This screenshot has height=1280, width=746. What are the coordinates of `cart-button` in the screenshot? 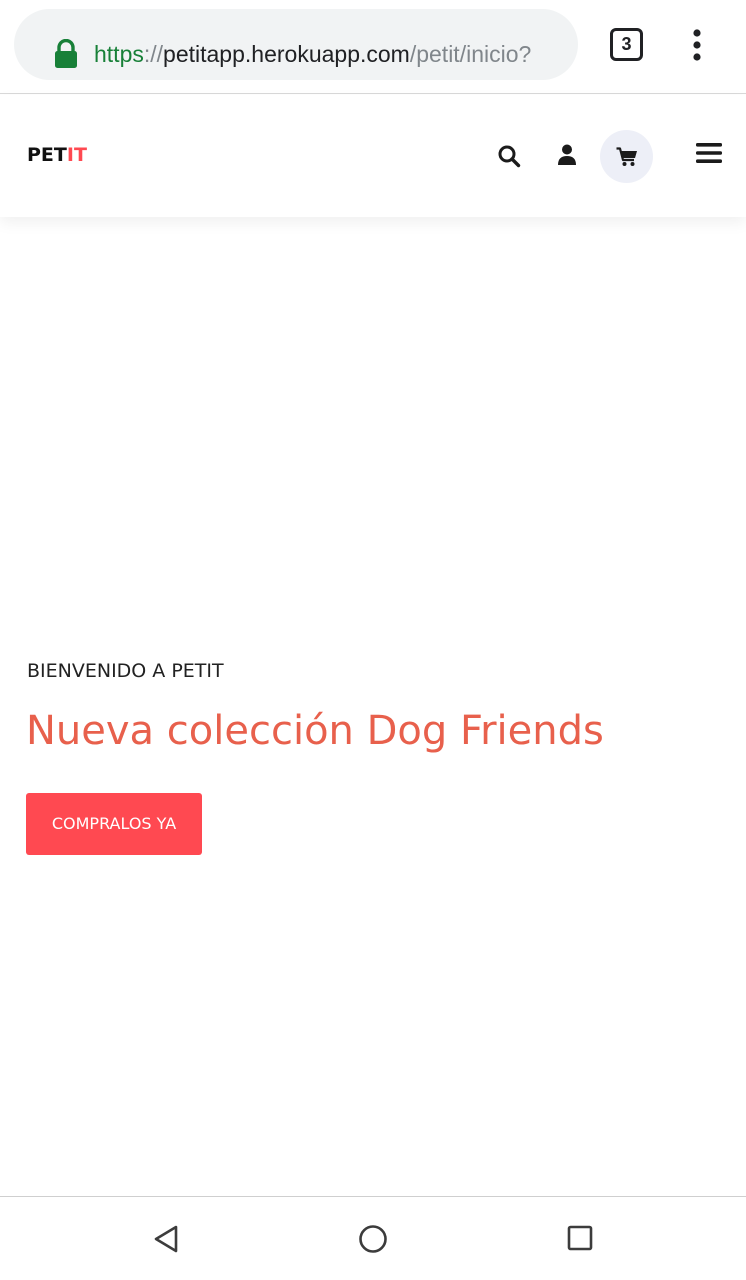 It's located at (626, 156).